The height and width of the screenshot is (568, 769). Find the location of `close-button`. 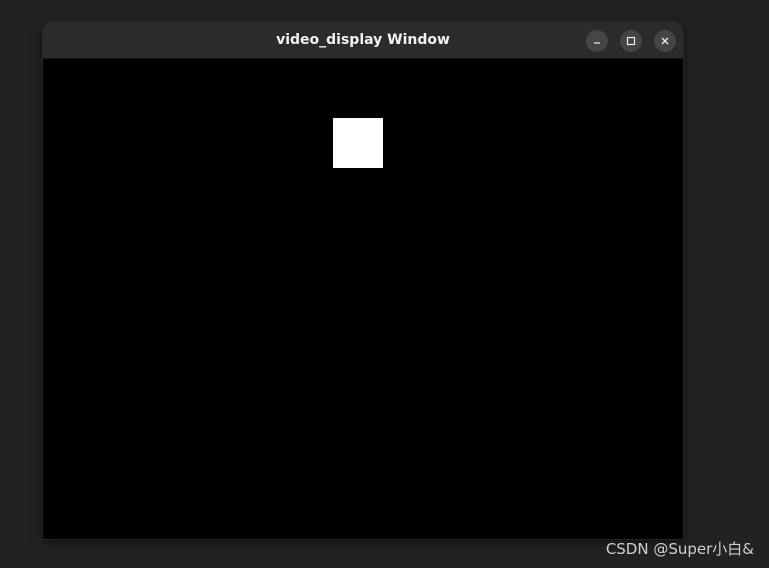

close-button is located at coordinates (665, 41).